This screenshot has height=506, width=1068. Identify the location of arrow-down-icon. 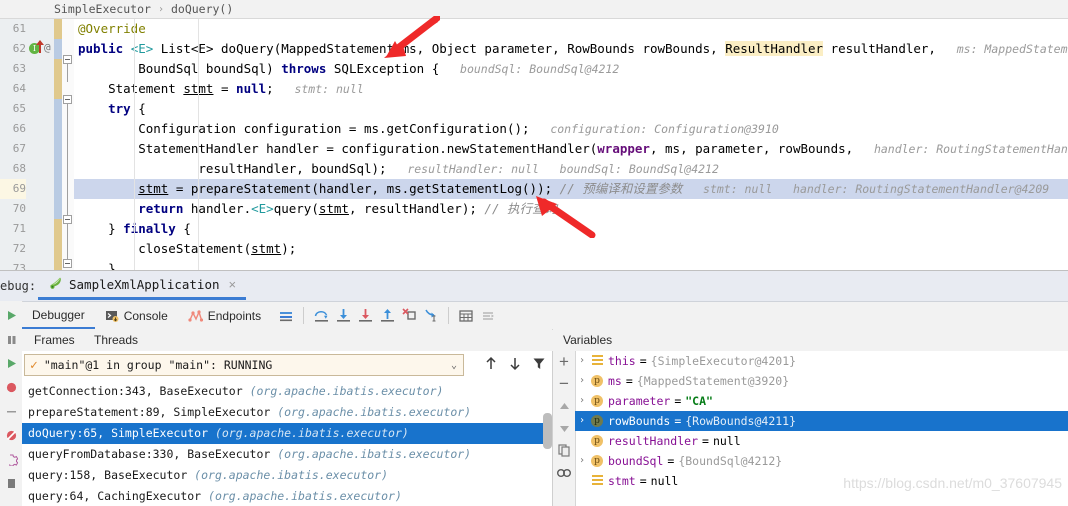
(515, 365).